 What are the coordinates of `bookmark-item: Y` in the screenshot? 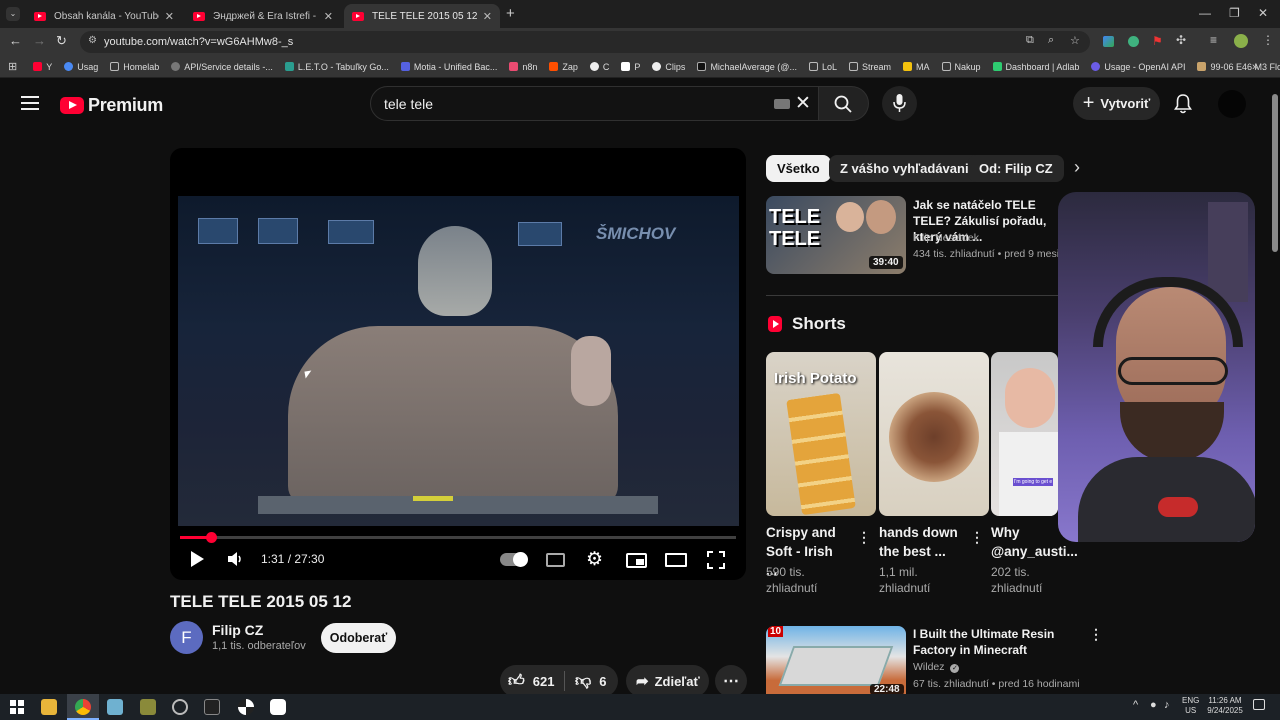 It's located at (42, 67).